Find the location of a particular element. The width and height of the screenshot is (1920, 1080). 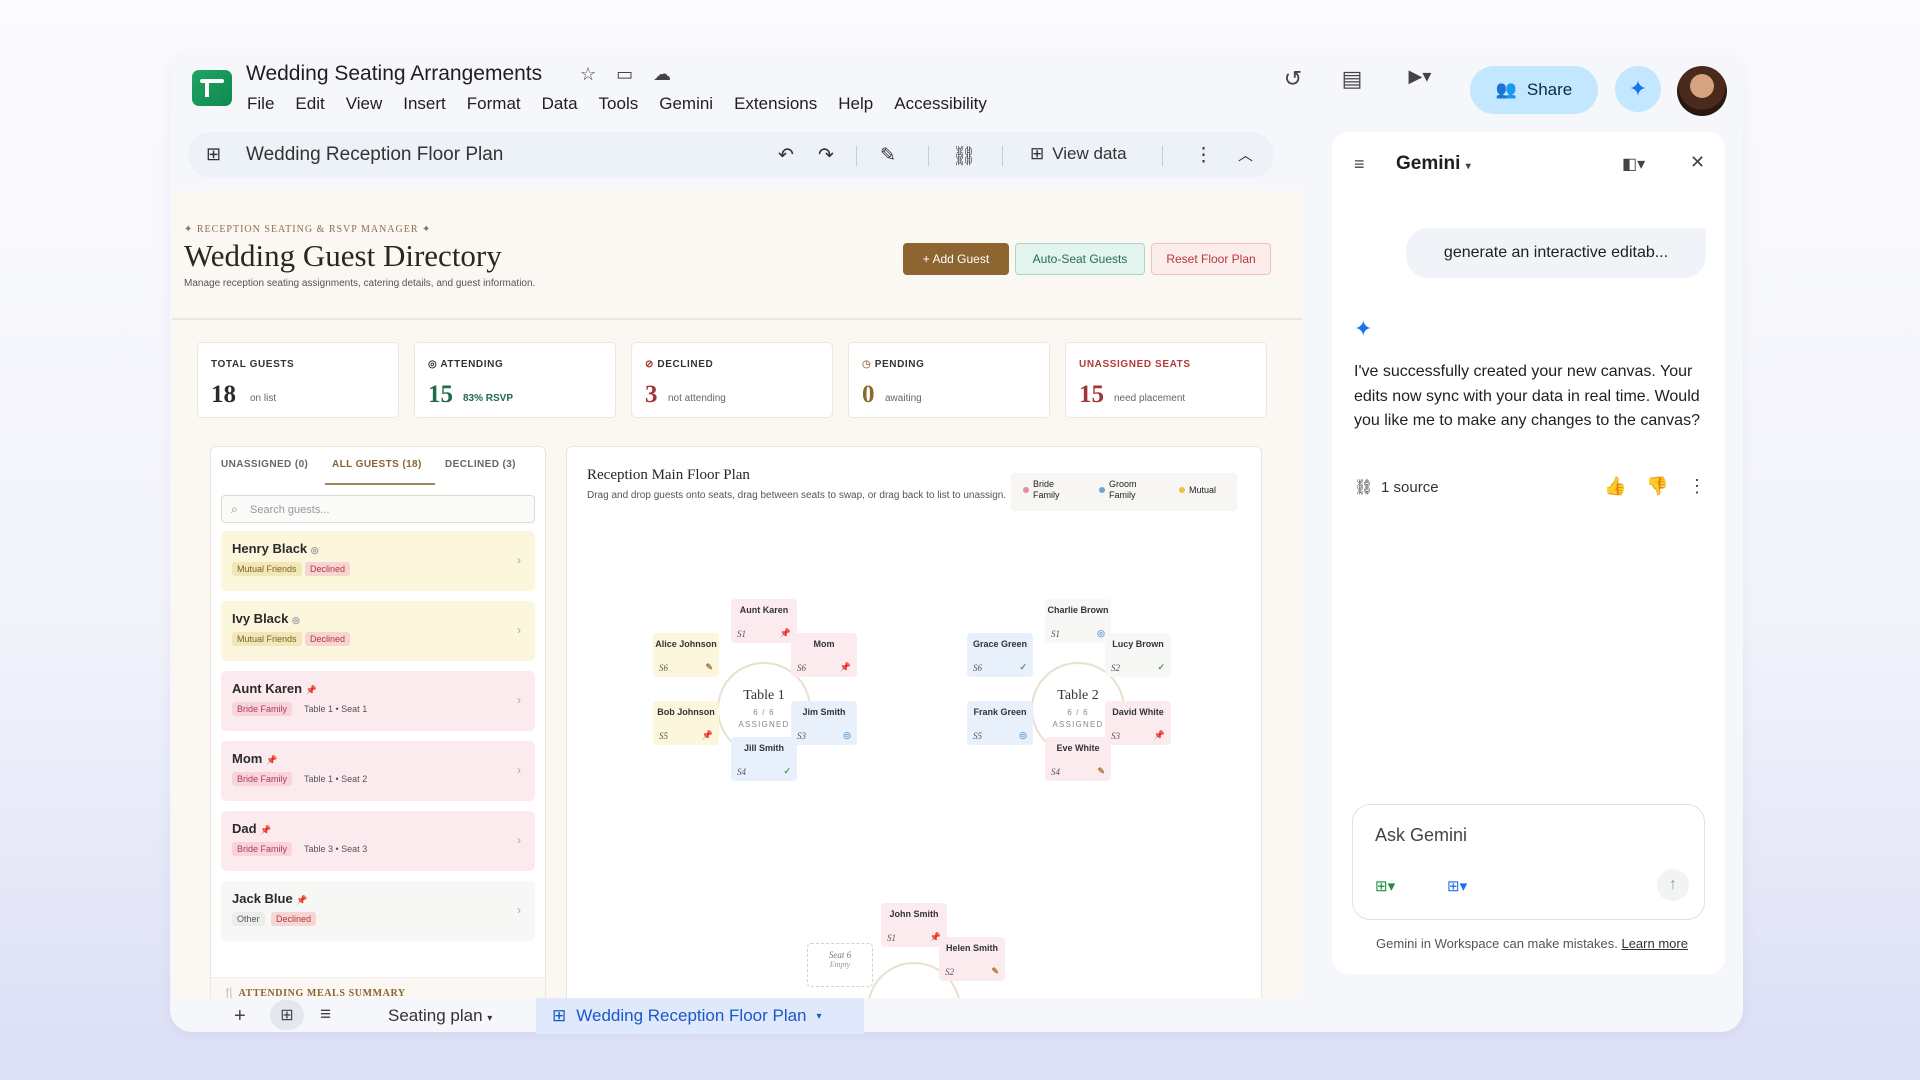

document-title: Wedding Seating Arrangements is located at coordinates (394, 74).